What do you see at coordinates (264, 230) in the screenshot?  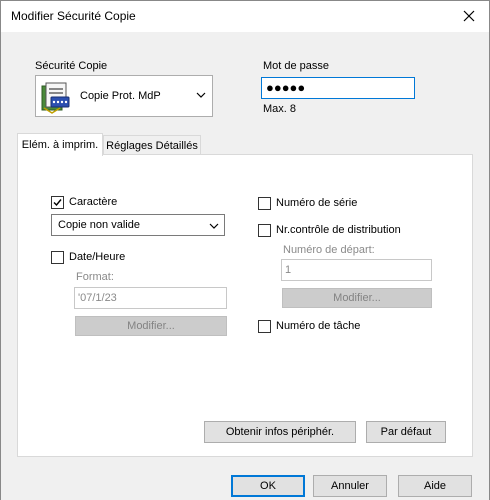 I see `distribution-checkbox` at bounding box center [264, 230].